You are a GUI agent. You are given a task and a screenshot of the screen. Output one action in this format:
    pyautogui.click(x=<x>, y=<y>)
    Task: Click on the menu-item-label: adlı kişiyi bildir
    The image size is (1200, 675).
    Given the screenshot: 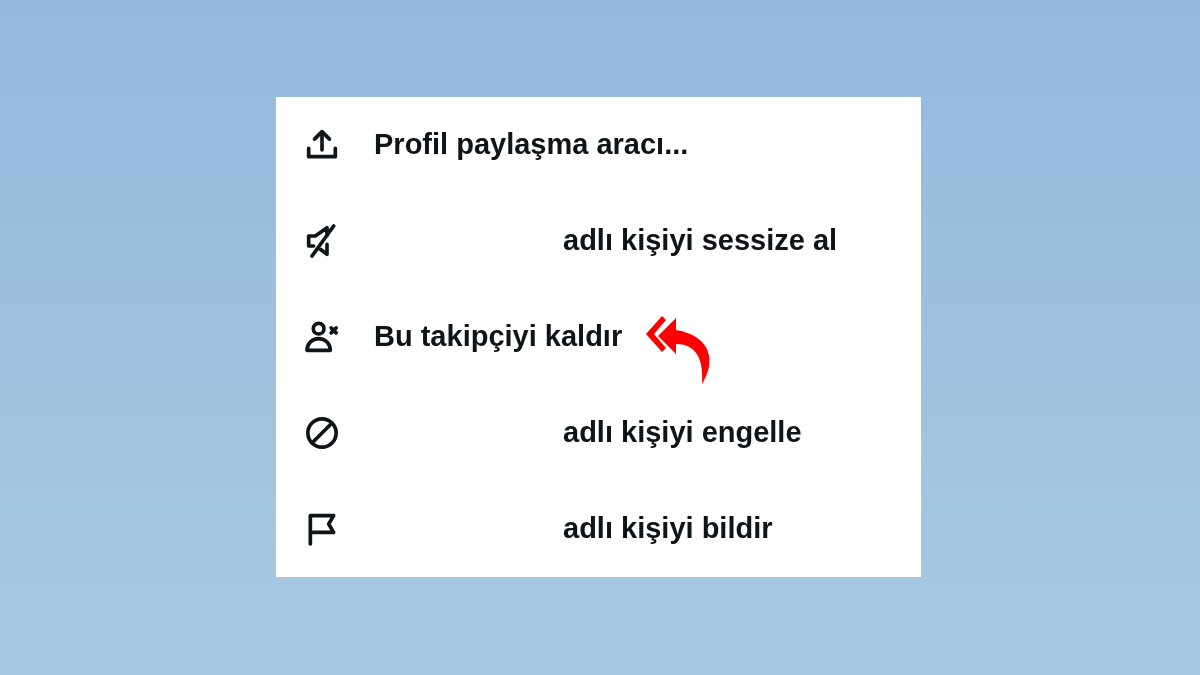 What is the action you would take?
    pyautogui.click(x=668, y=529)
    